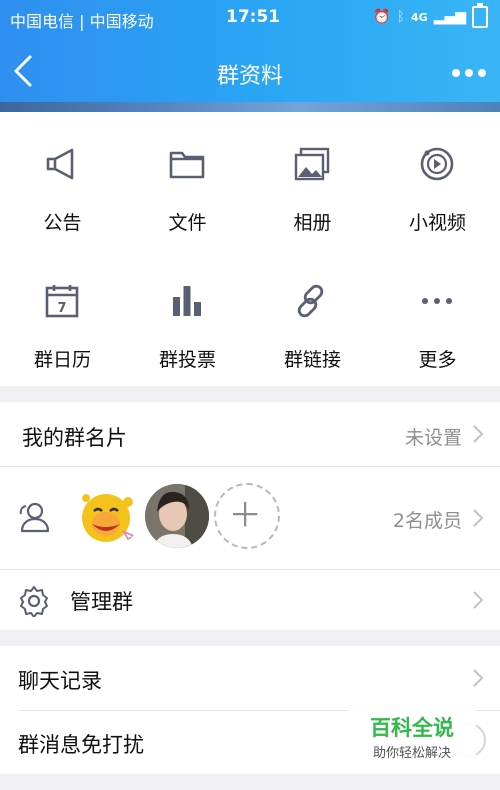 This screenshot has height=790, width=500. I want to click on group-card-row: 我的群名片 未设置, so click(250, 434).